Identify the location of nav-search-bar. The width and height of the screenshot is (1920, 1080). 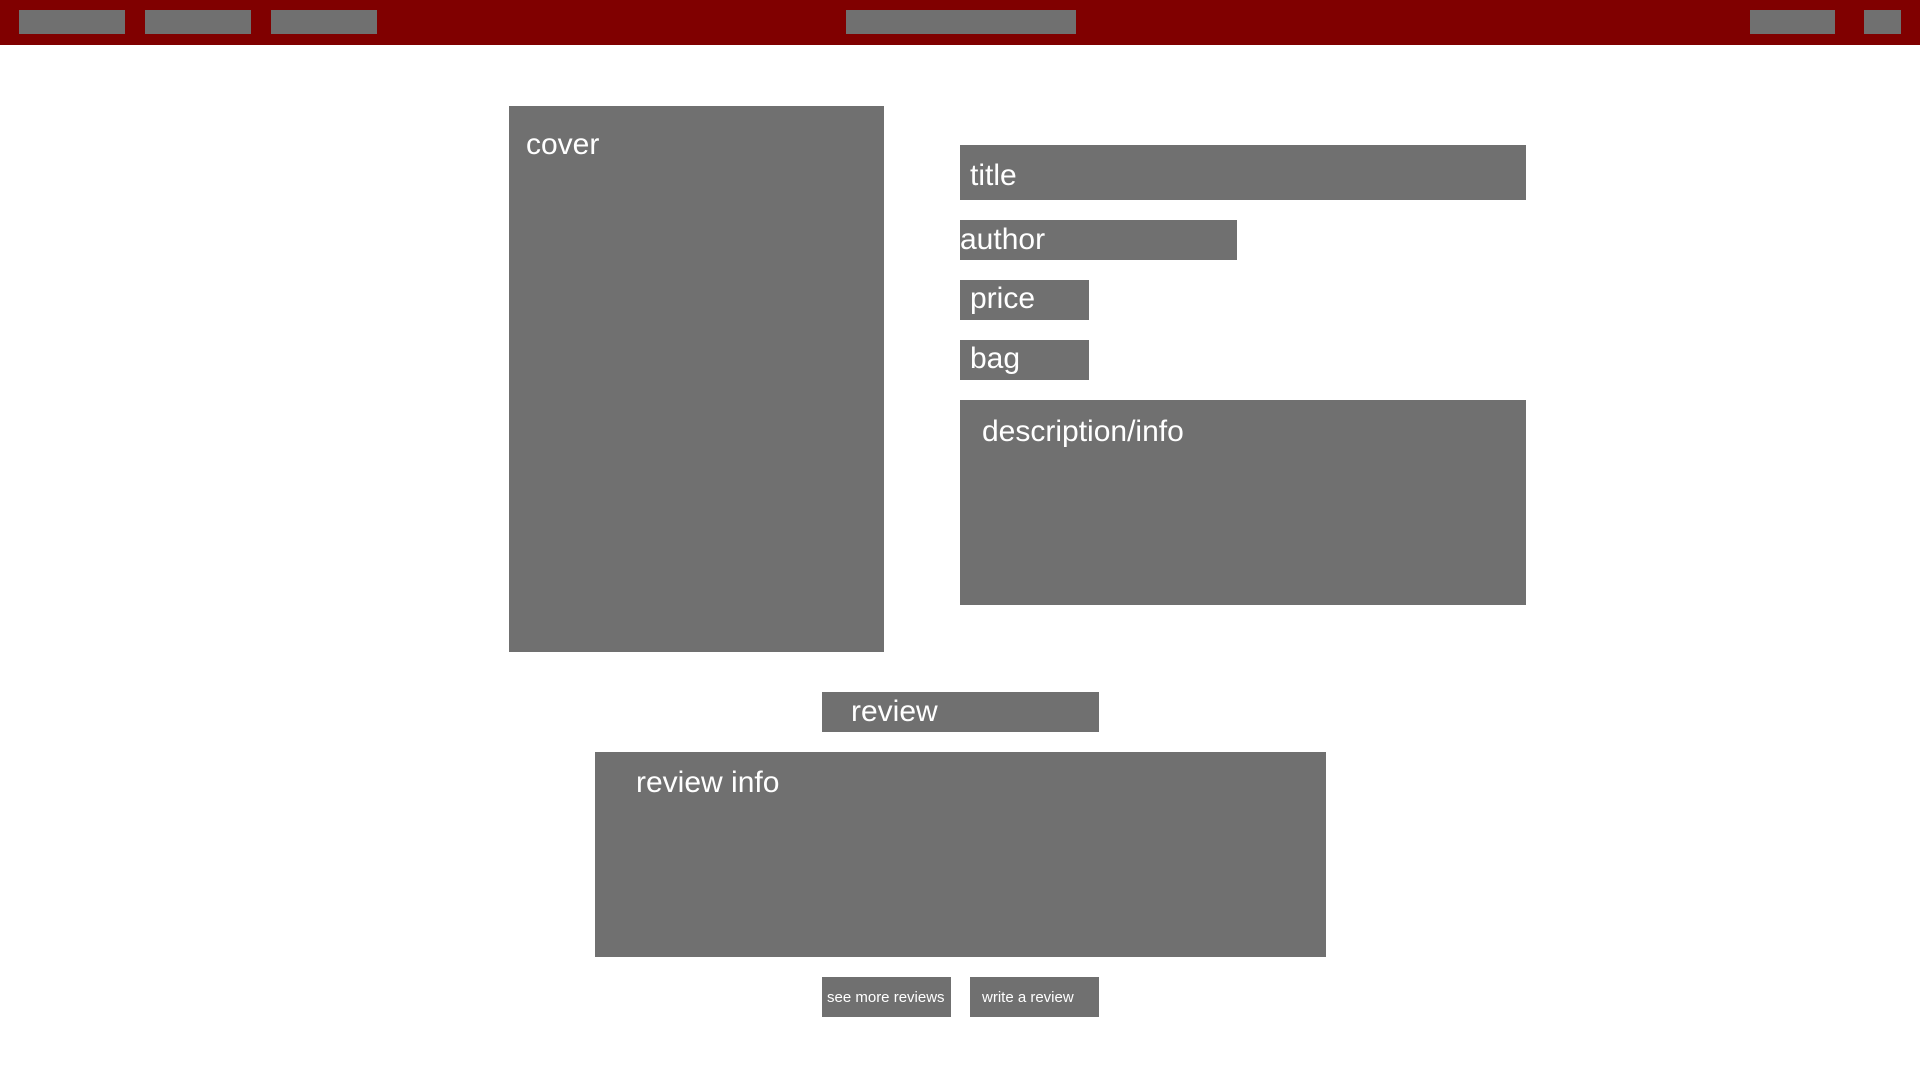
(961, 22).